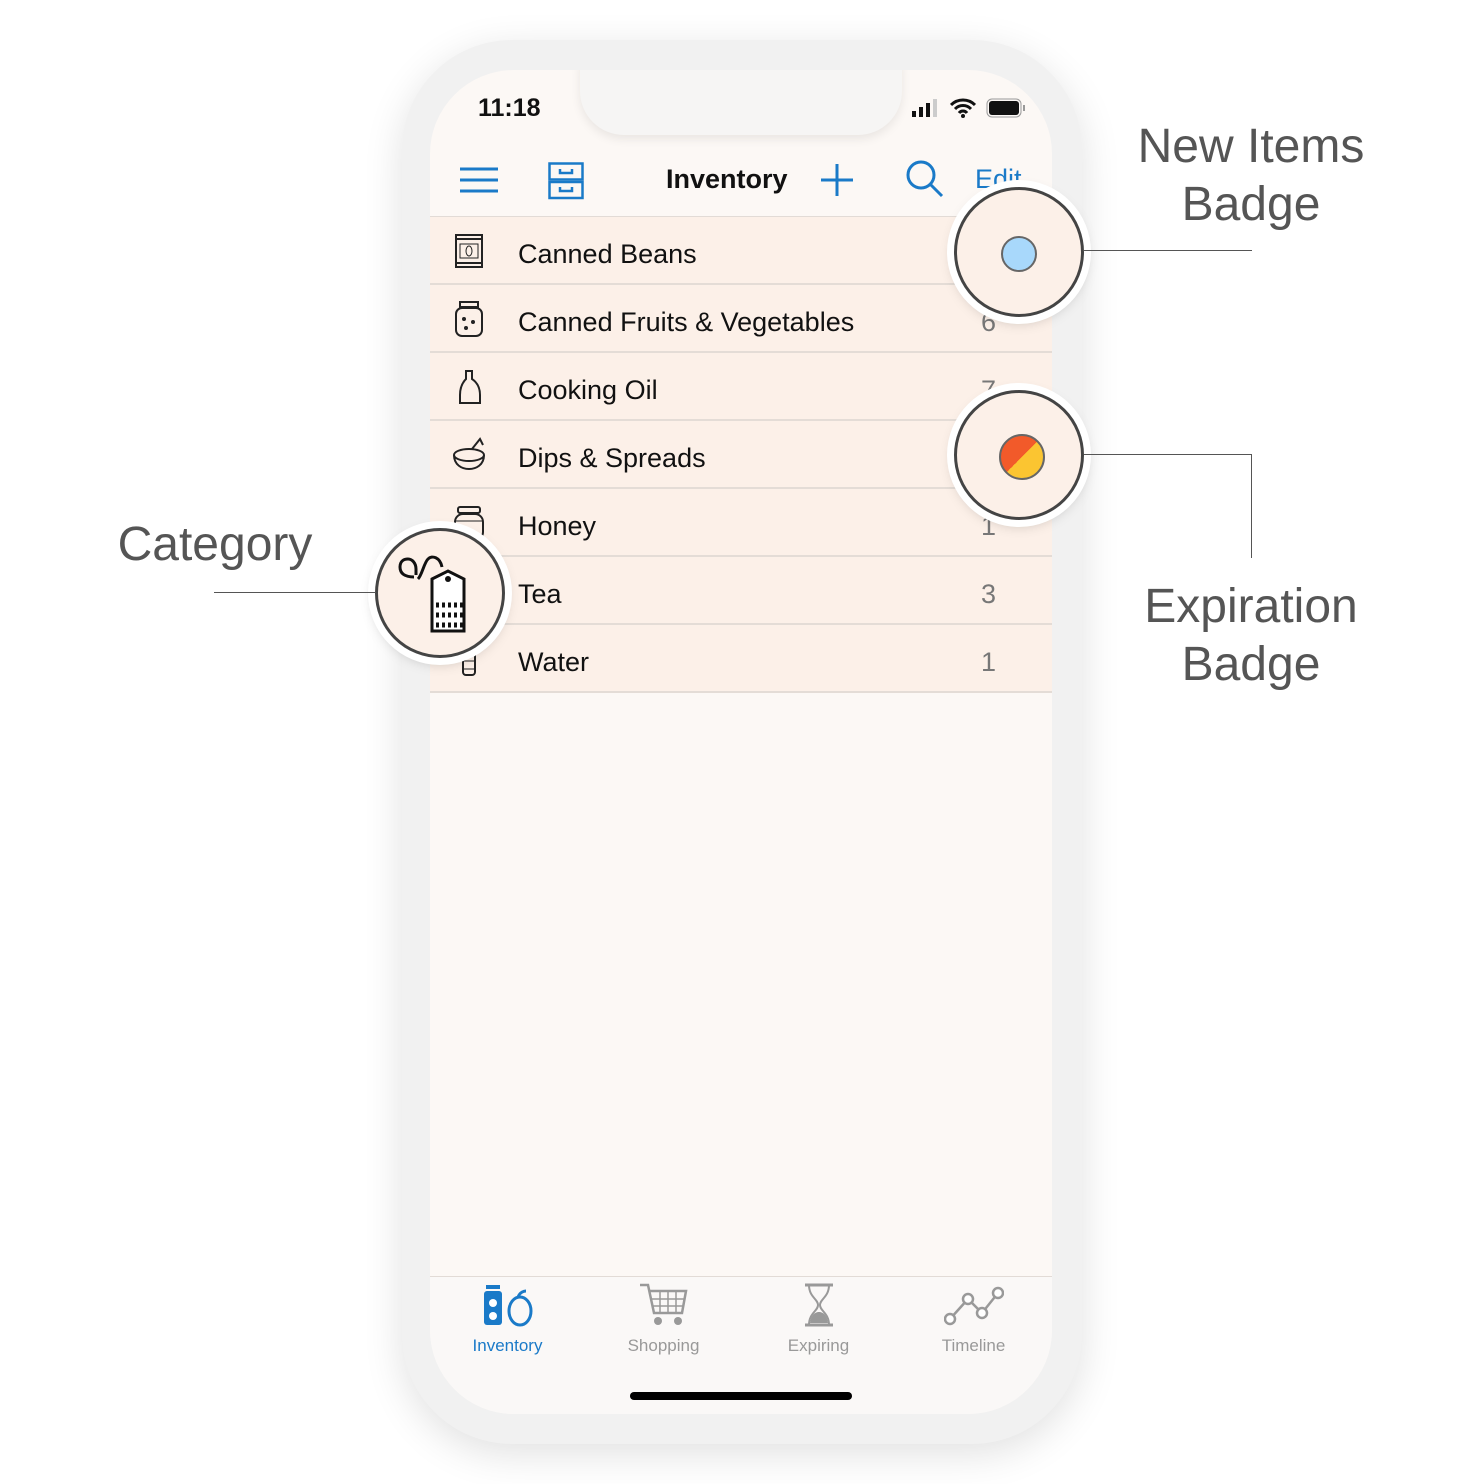 The image size is (1484, 1484). What do you see at coordinates (1251, 175) in the screenshot?
I see `callout-new-items: New Items Badge` at bounding box center [1251, 175].